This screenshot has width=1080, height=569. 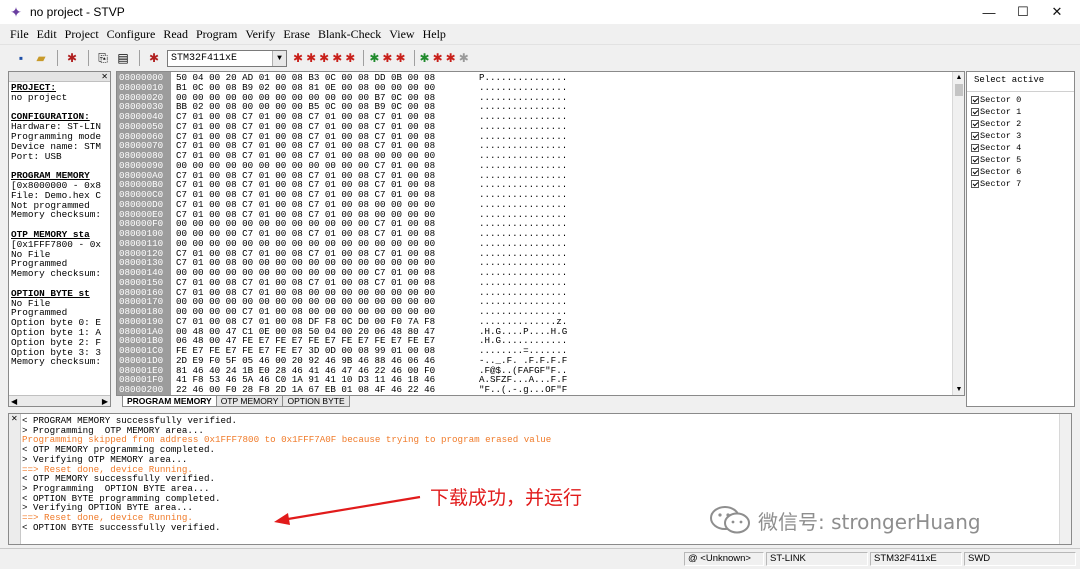 What do you see at coordinates (1057, 12) in the screenshot?
I see `close-button: ✕` at bounding box center [1057, 12].